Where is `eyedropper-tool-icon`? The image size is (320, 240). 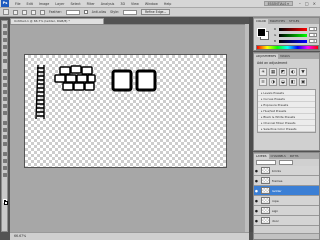
eyedropper-tool-icon is located at coordinates (5, 61).